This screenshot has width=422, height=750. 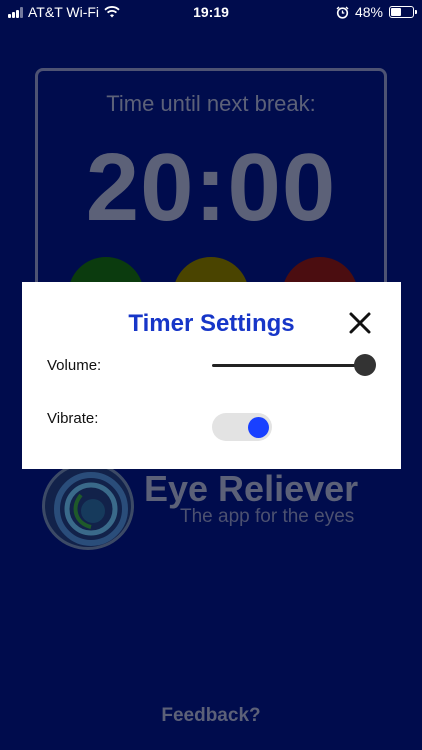 I want to click on timer-label: Time until next break:, so click(x=211, y=103).